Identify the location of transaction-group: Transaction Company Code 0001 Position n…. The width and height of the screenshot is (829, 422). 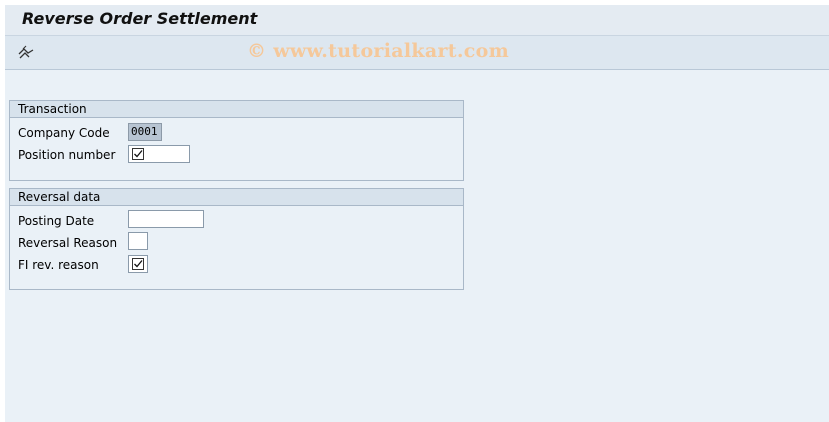
(236, 140).